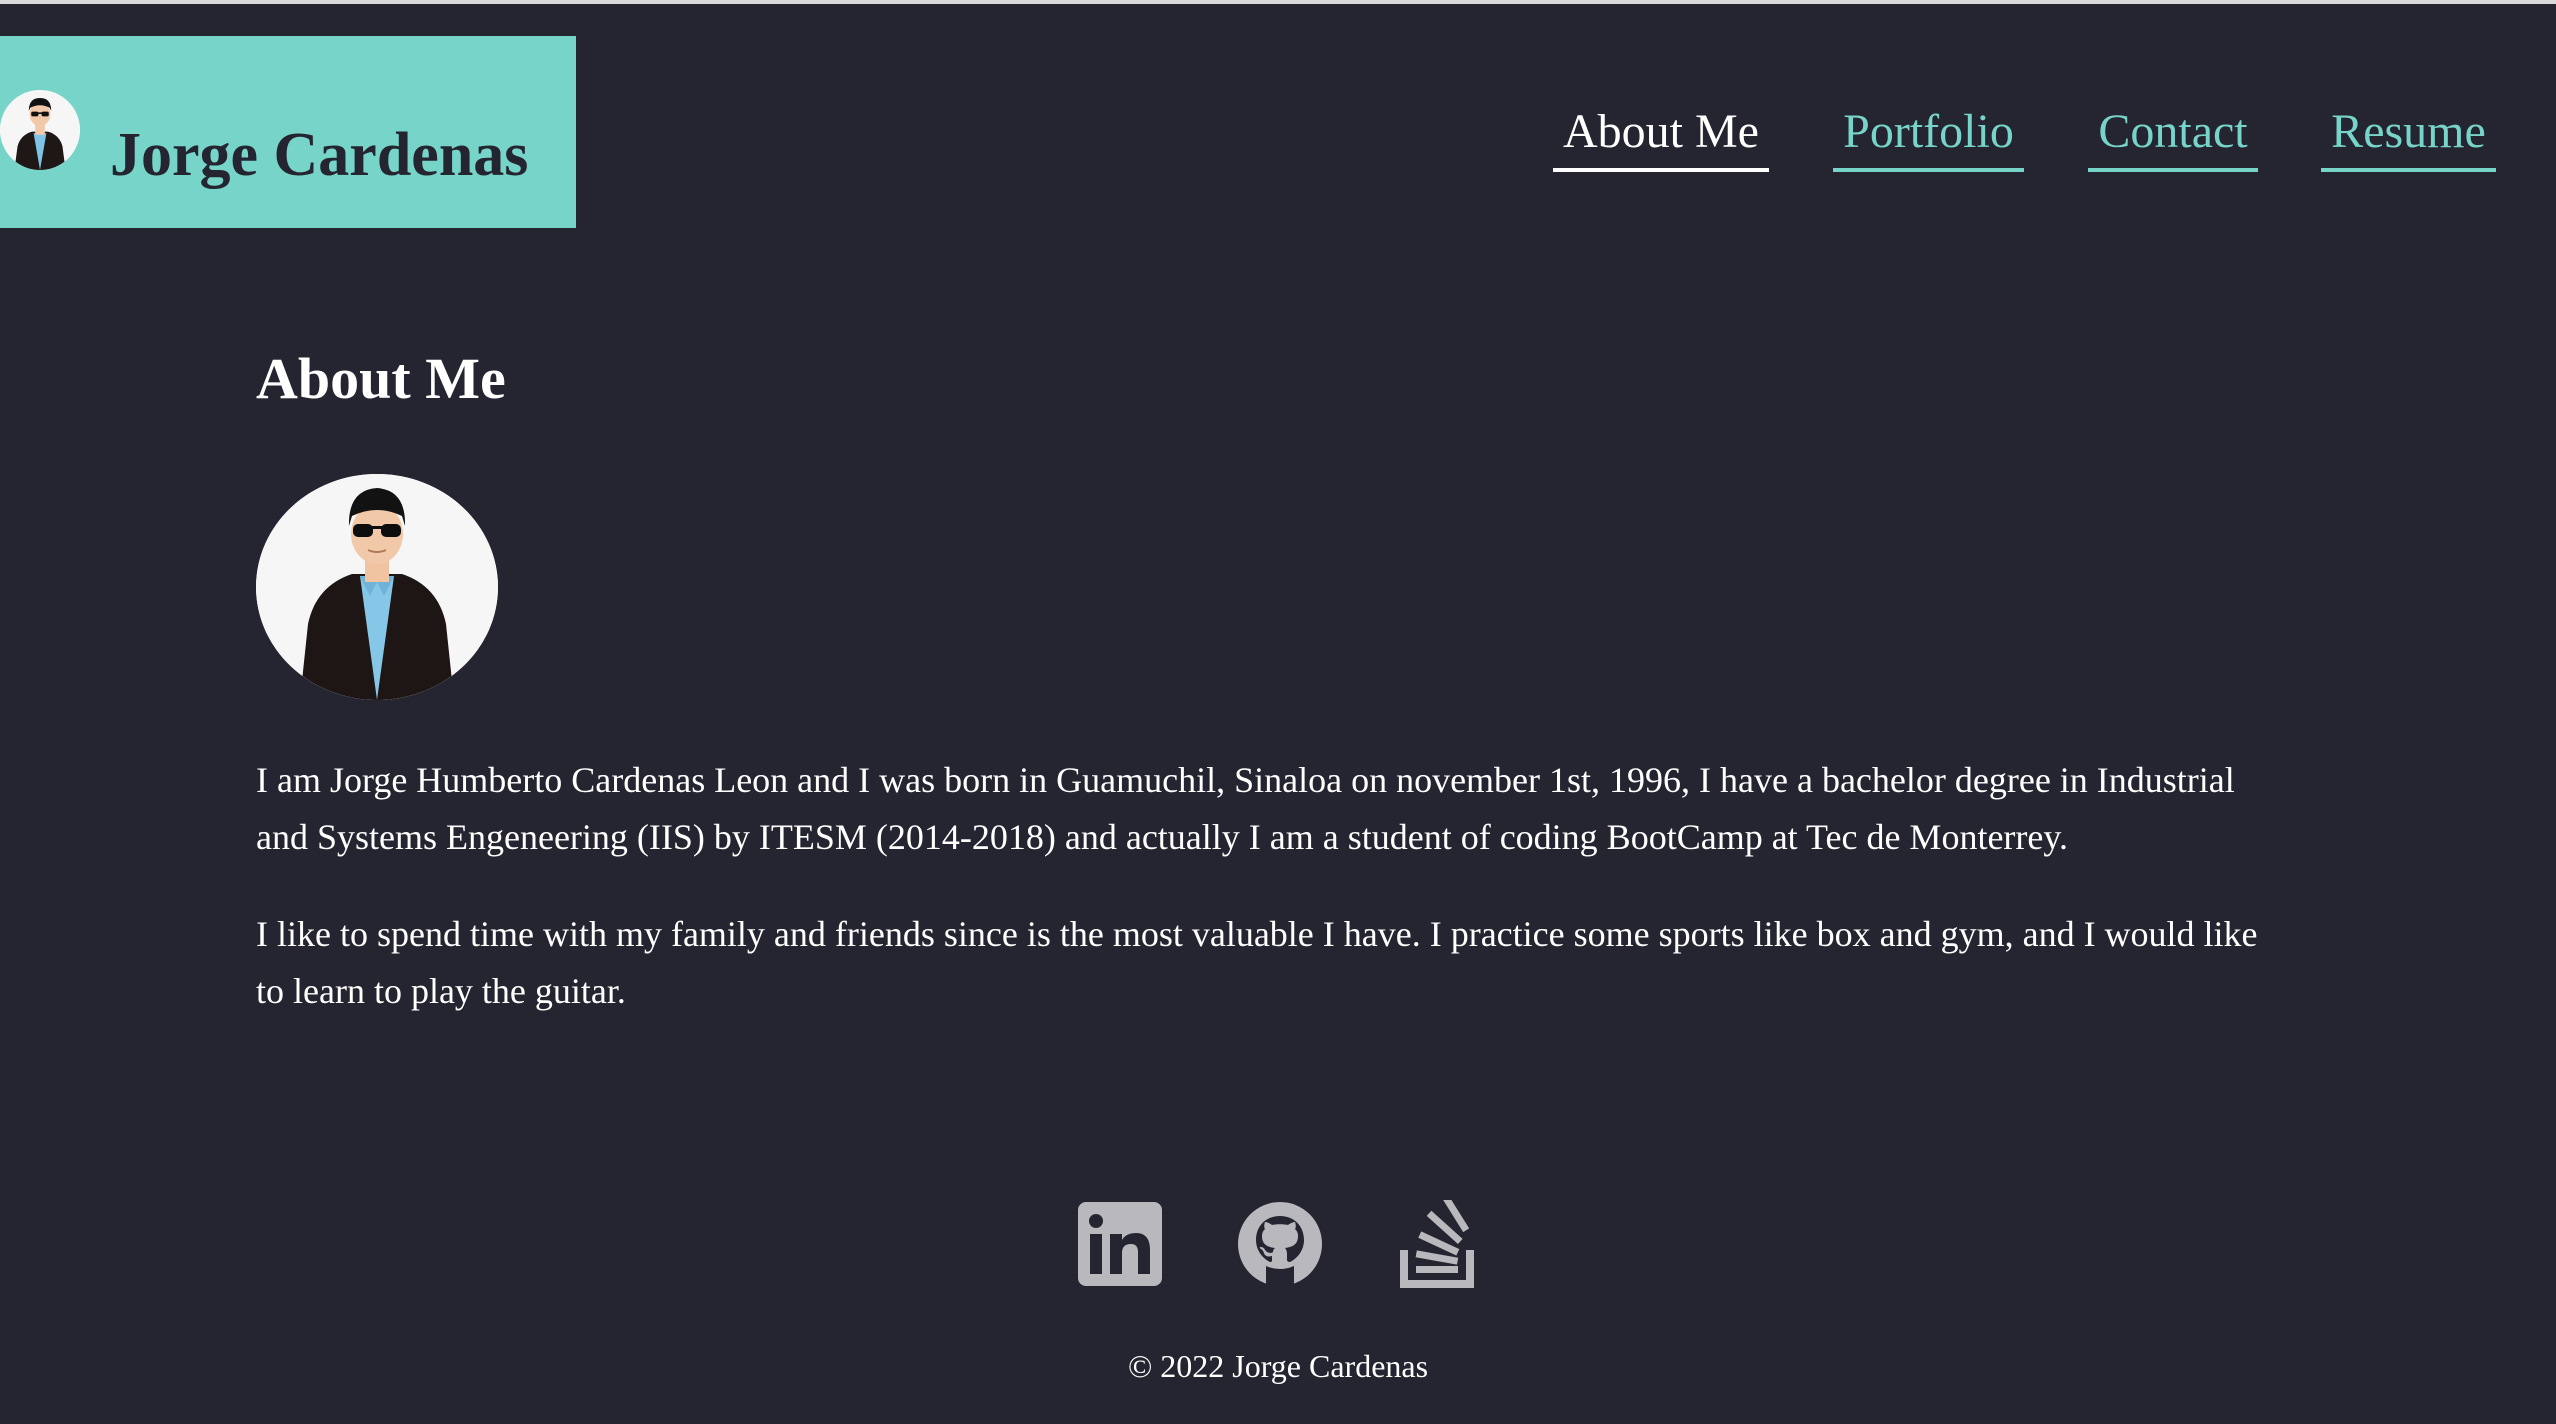 The height and width of the screenshot is (1424, 2556). I want to click on main-nav: About Me Portfolio Contact Resume, so click(1278, 136).